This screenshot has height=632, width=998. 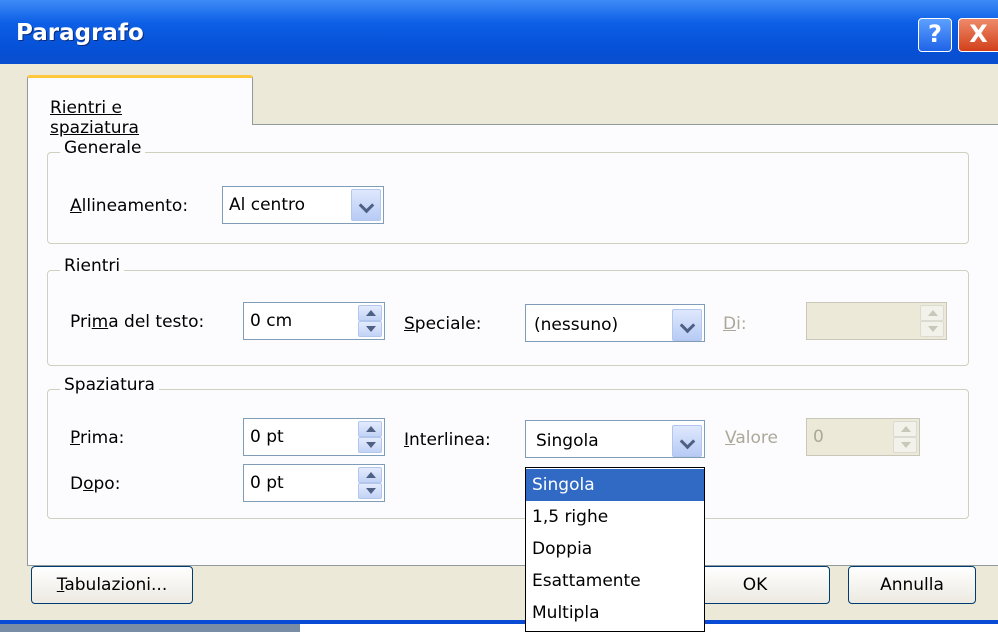 What do you see at coordinates (129, 206) in the screenshot?
I see `alignment-label: Allineamento:` at bounding box center [129, 206].